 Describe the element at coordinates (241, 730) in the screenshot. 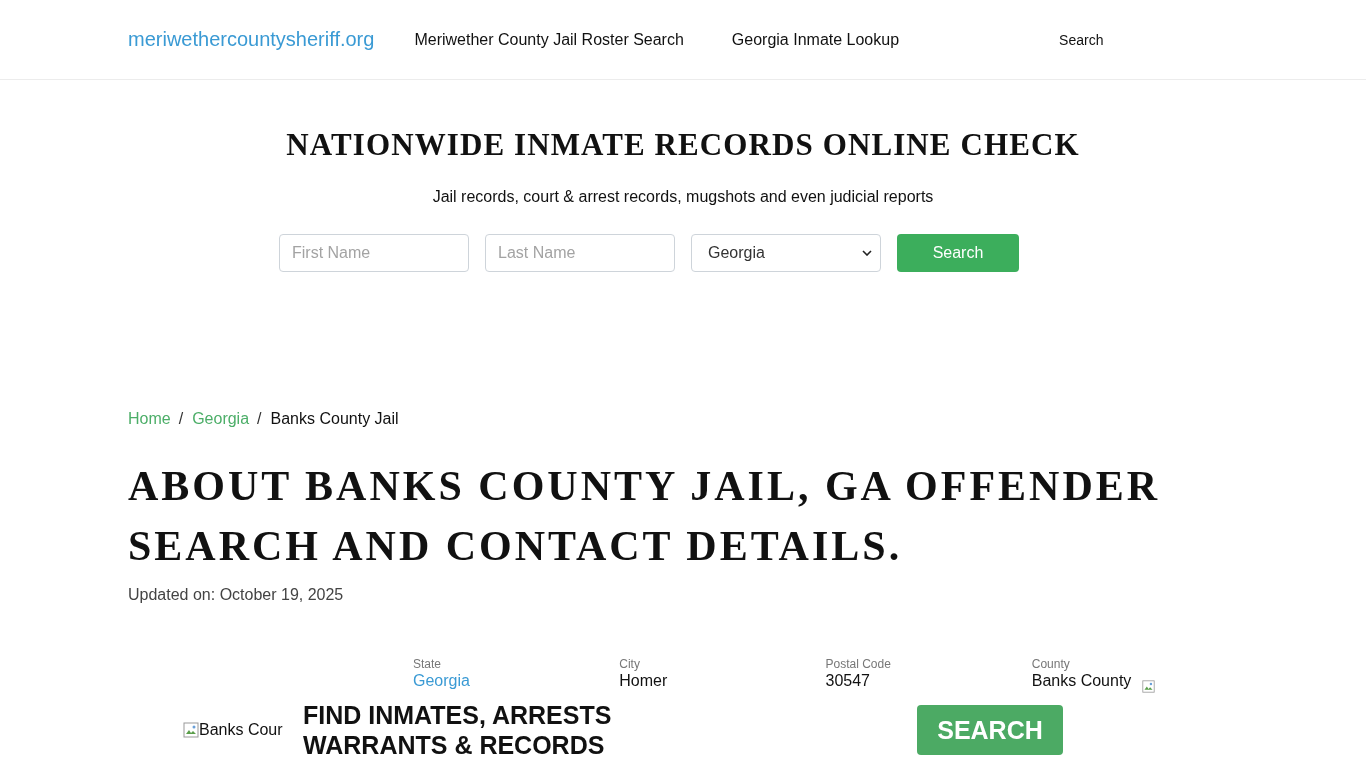

I see `image-alt-text: Banks Cour` at that location.